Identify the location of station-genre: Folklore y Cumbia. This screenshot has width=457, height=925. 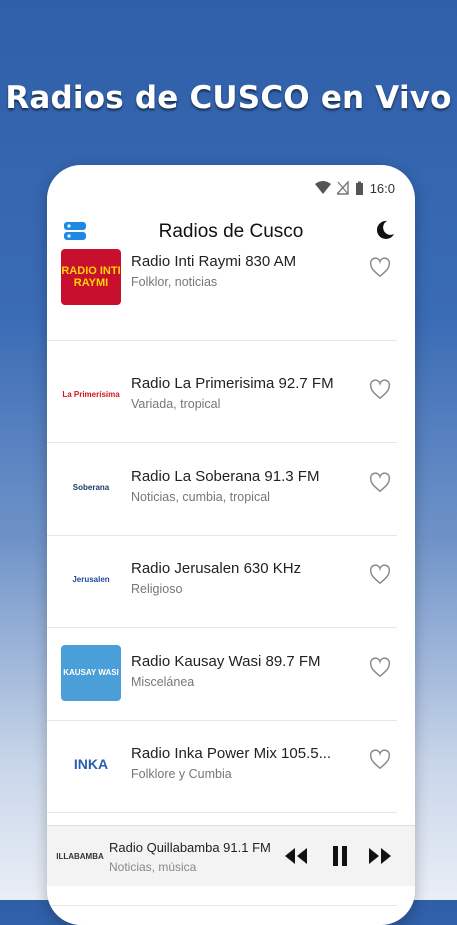
(181, 774).